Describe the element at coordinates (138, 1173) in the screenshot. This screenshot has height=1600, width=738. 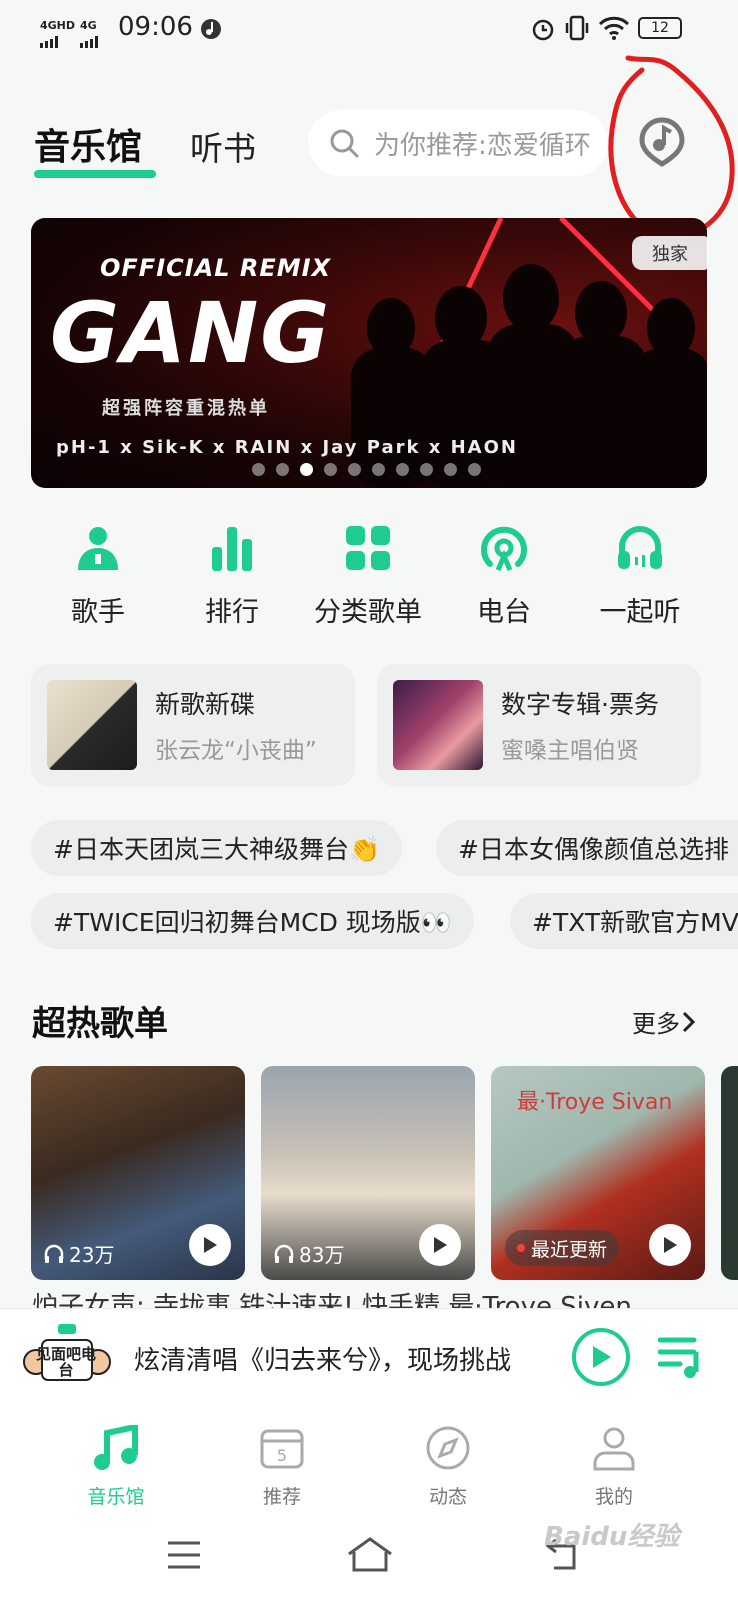
I see `playlist-card: 23万` at that location.